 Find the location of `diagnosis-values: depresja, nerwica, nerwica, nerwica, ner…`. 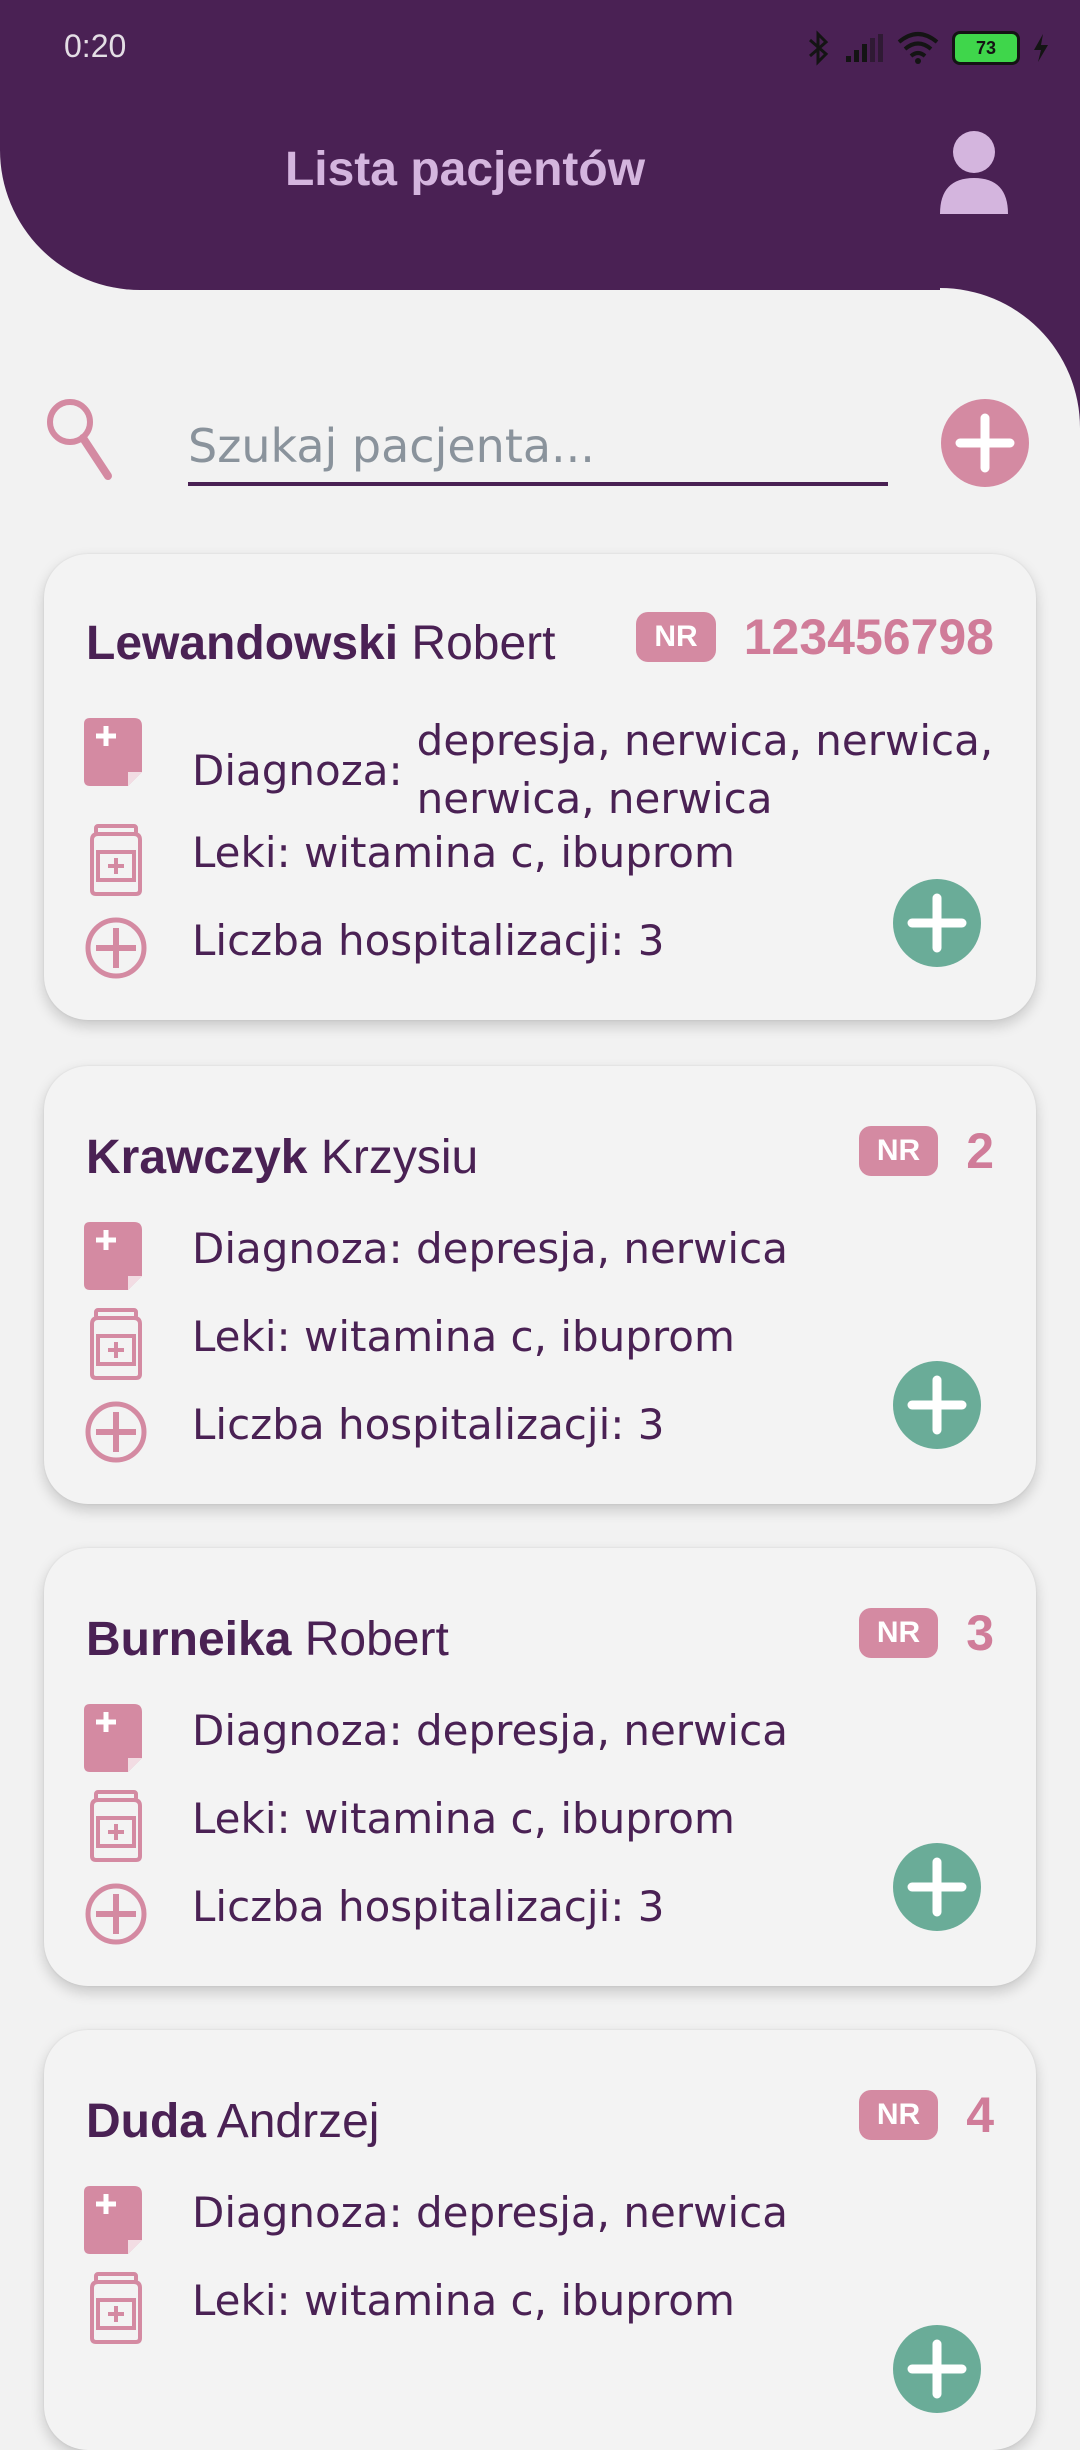

diagnosis-values: depresja, nerwica, nerwica, nerwica, ner… is located at coordinates (707, 770).